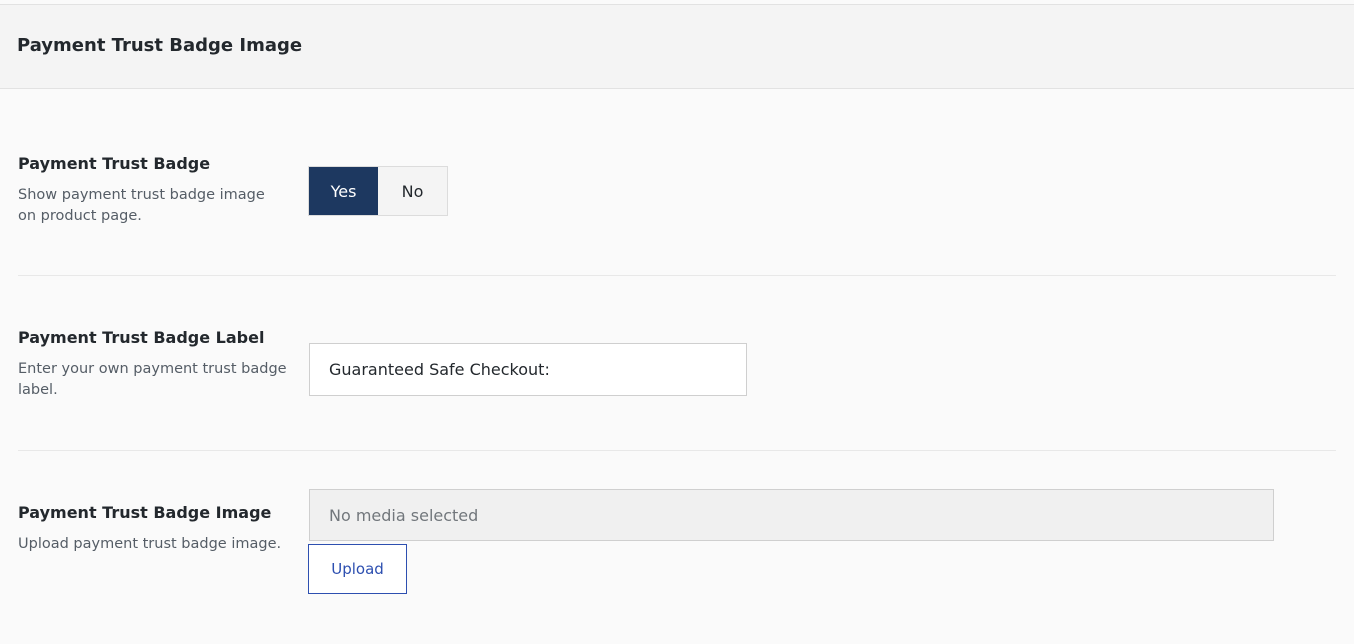 Image resolution: width=1354 pixels, height=644 pixels. I want to click on toggle-yes-button: Yes, so click(343, 191).